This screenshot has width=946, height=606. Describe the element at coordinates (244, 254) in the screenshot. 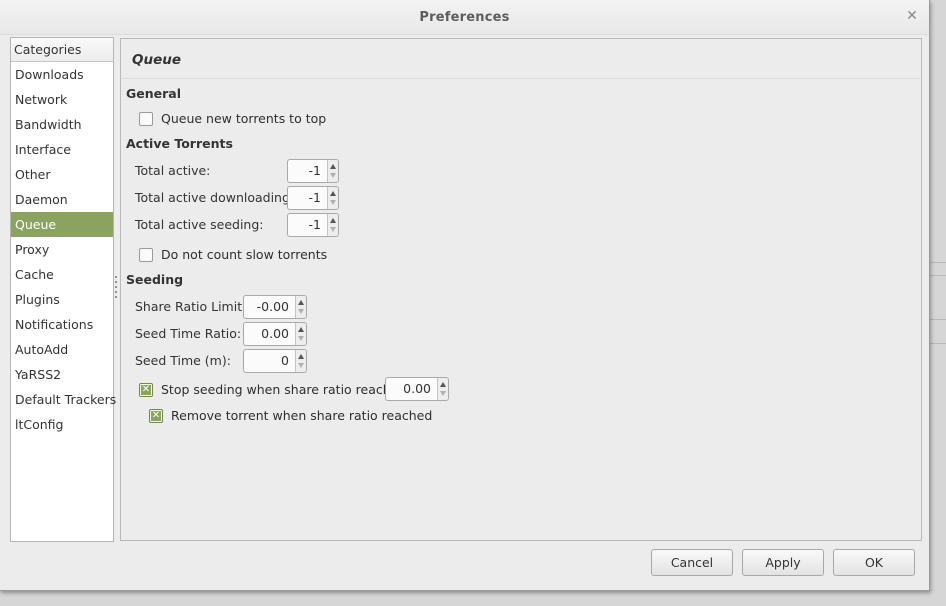

I see `checkbox-label: Do not count slow torrents` at that location.